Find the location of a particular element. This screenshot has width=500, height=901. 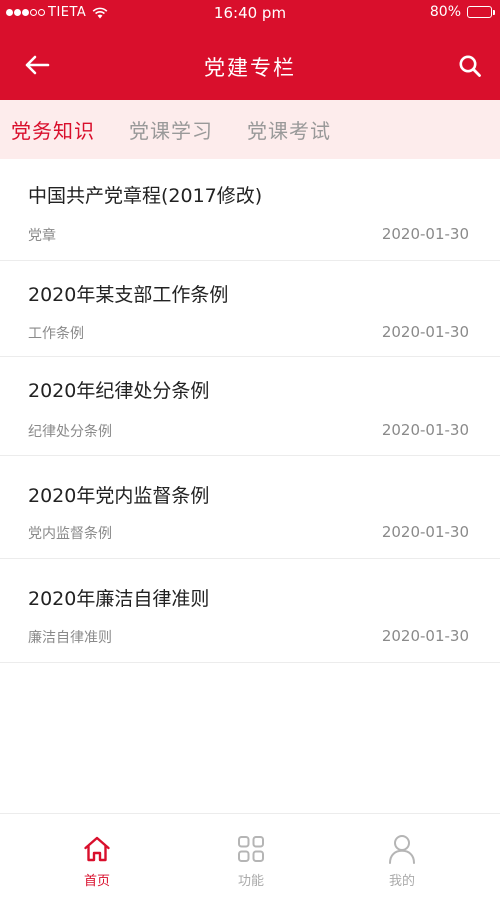

article-title: 中国共产党章程(2017修改) is located at coordinates (145, 196).